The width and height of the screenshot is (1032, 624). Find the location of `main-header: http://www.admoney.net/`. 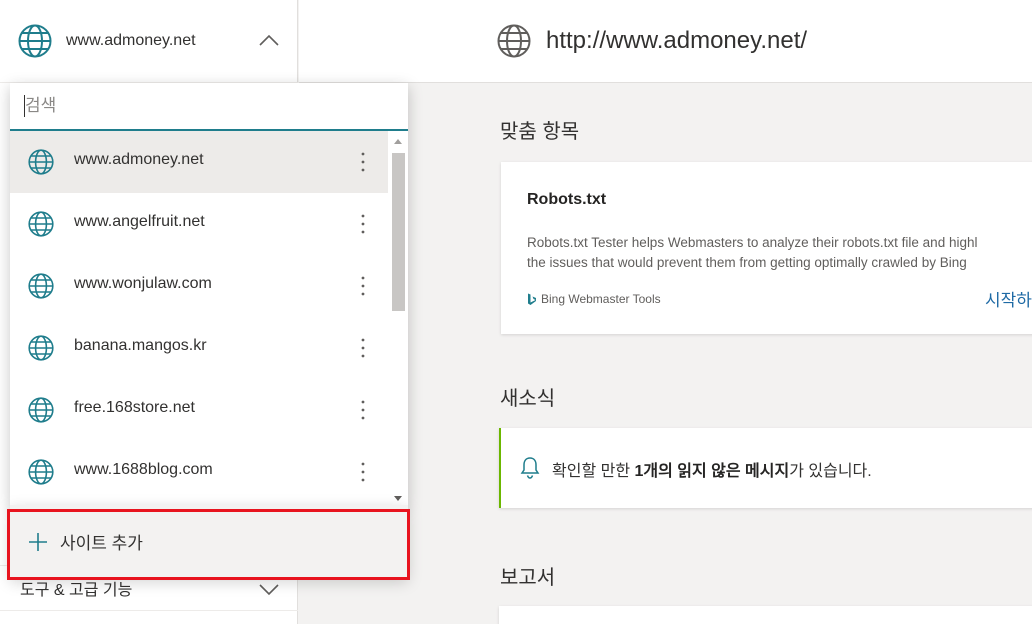

main-header: http://www.admoney.net/ is located at coordinates (665, 41).